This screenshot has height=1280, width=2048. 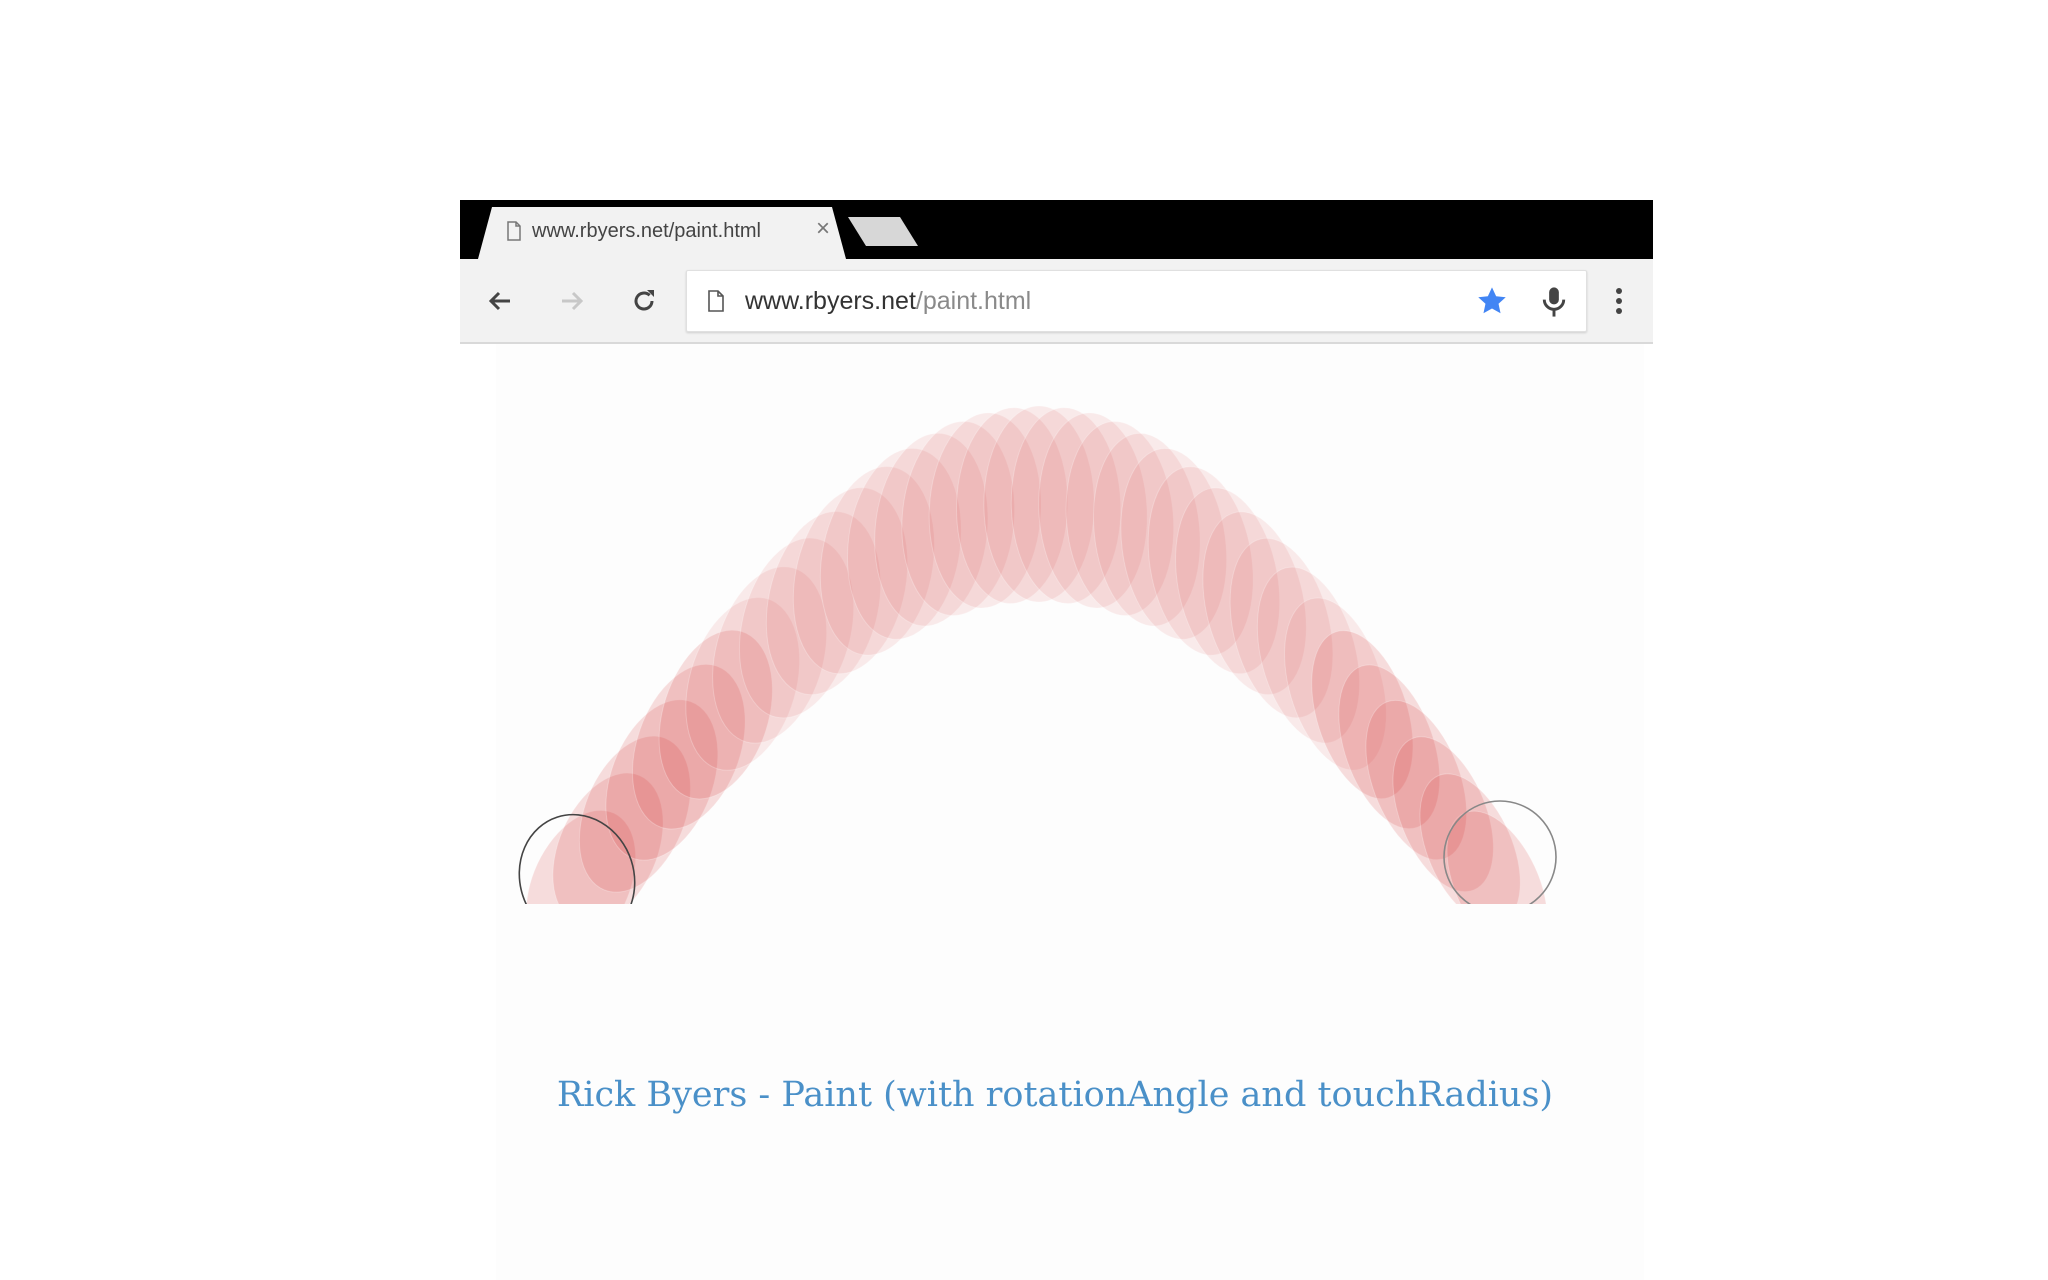 I want to click on url-text: www.rbyers.net/paint.html, so click(x=888, y=301).